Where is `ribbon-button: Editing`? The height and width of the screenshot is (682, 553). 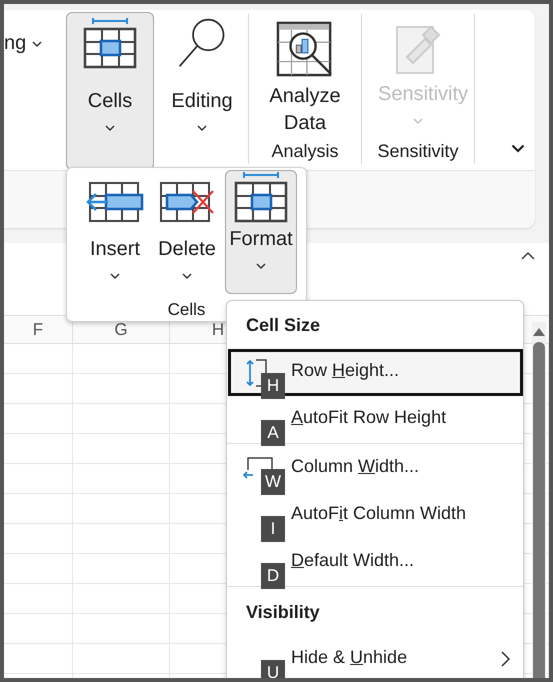
ribbon-button: Editing is located at coordinates (202, 91).